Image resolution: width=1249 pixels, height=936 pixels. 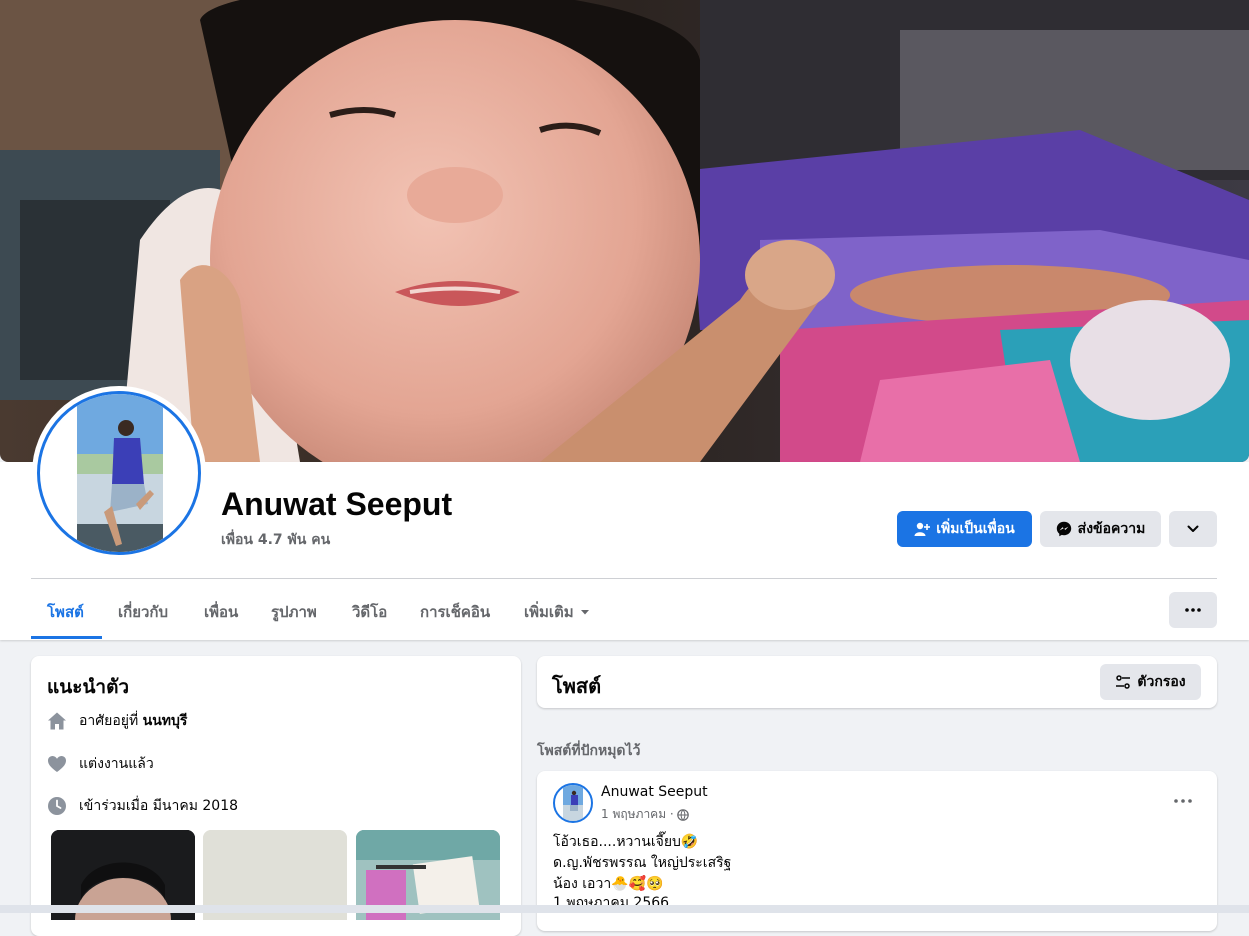 What do you see at coordinates (642, 863) in the screenshot?
I see `post-text-line: ด.ญ.พัชรพรรณ ใหญ่ประเสริฐ` at bounding box center [642, 863].